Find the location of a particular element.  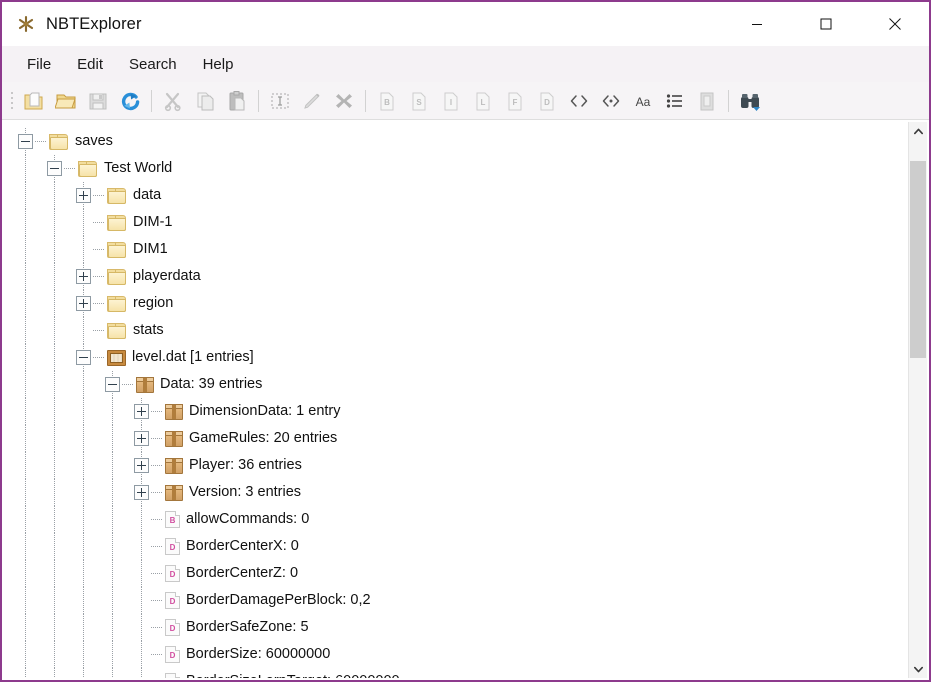

add-string-button: Aa is located at coordinates (643, 101).